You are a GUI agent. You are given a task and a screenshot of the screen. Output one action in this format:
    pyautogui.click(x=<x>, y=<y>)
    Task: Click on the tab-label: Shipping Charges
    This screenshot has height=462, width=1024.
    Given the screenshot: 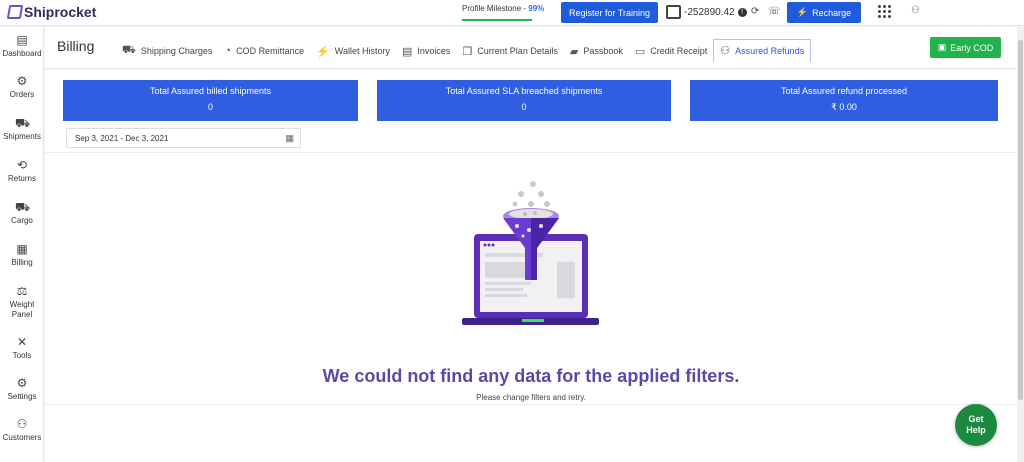 What is the action you would take?
    pyautogui.click(x=176, y=51)
    